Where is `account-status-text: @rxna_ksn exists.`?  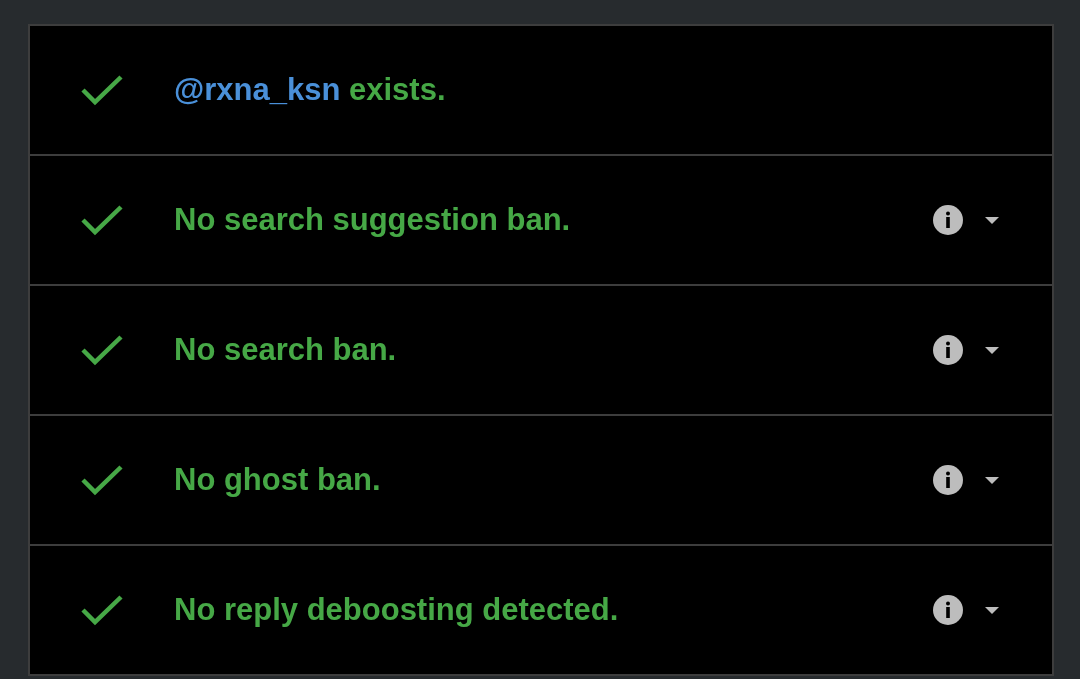 account-status-text: @rxna_ksn exists. is located at coordinates (310, 90).